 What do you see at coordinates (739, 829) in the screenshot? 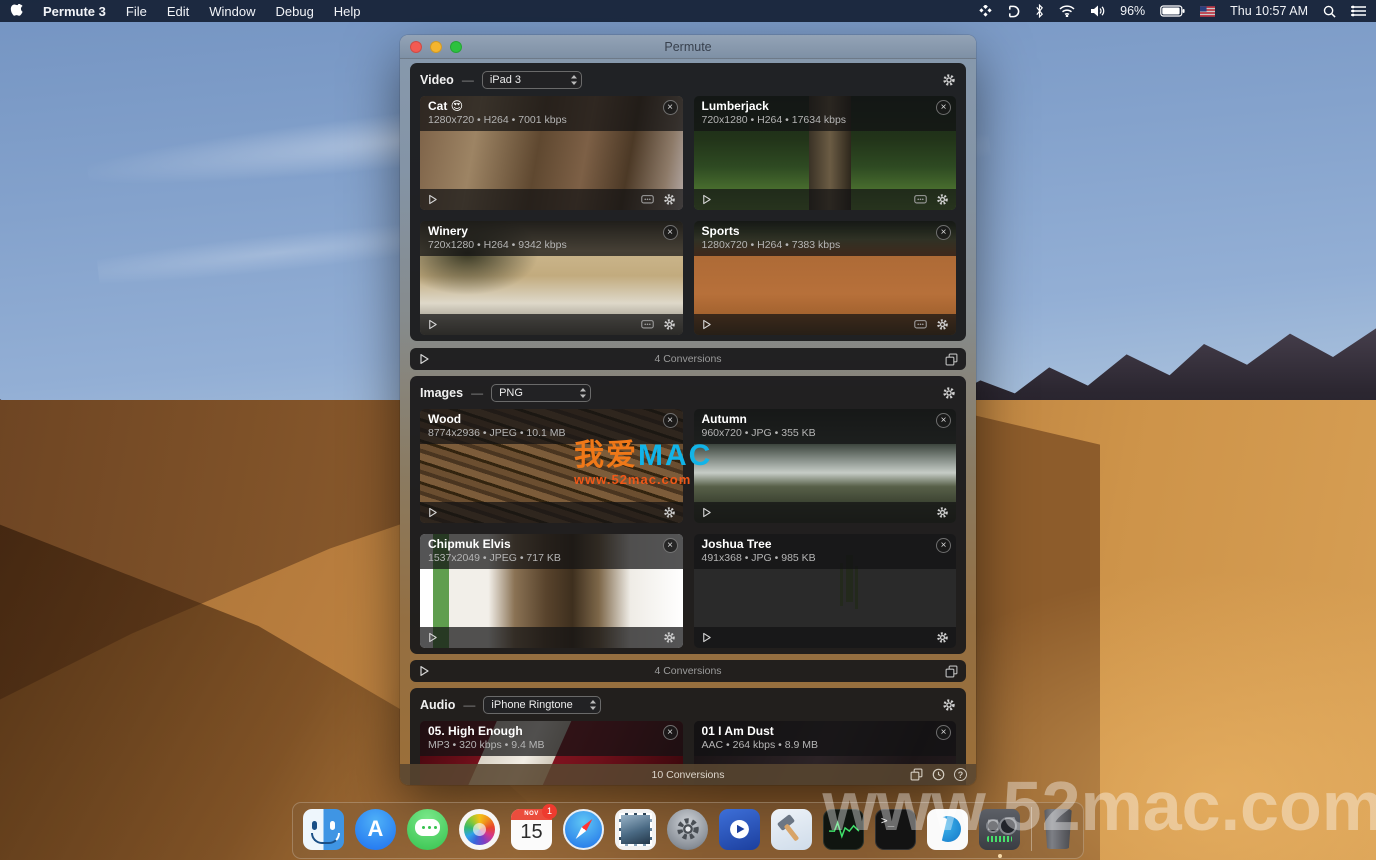
I see `dock-media-player-icon` at bounding box center [739, 829].